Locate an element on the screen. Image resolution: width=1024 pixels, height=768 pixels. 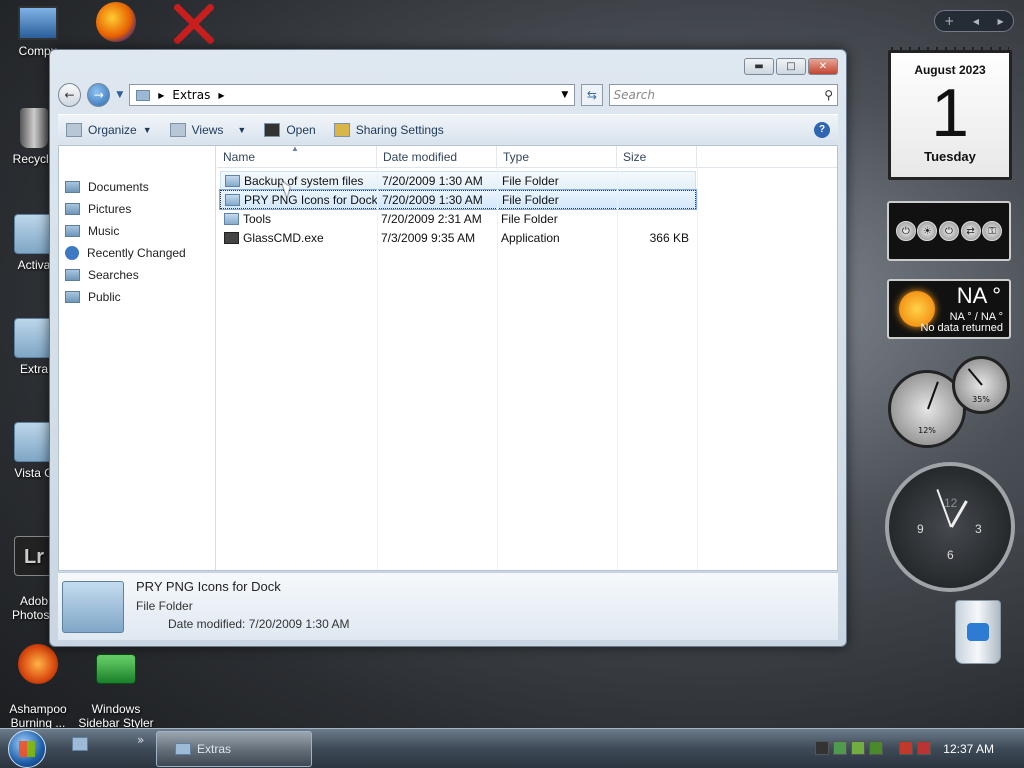
power-icon: ⏻ is located at coordinates (905, 231).